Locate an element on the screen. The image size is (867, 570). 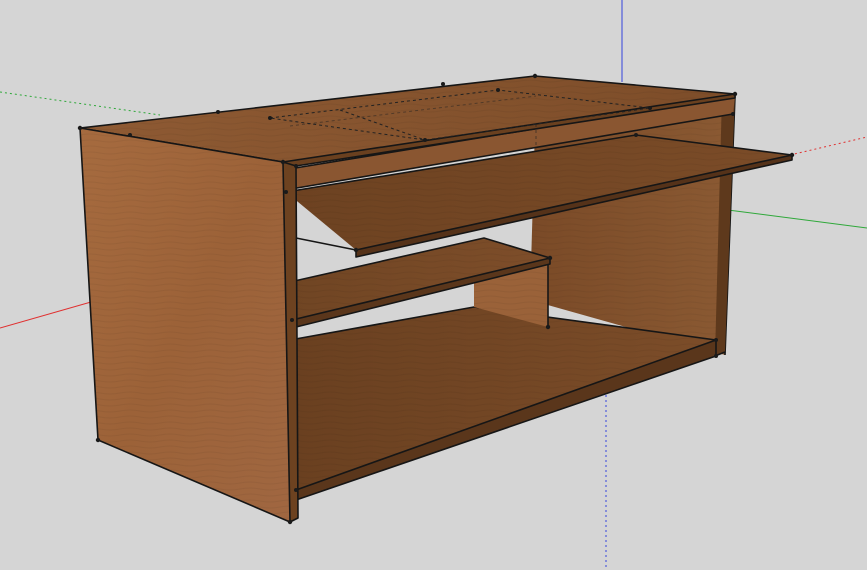
axis-green-left is located at coordinates (80, 103).